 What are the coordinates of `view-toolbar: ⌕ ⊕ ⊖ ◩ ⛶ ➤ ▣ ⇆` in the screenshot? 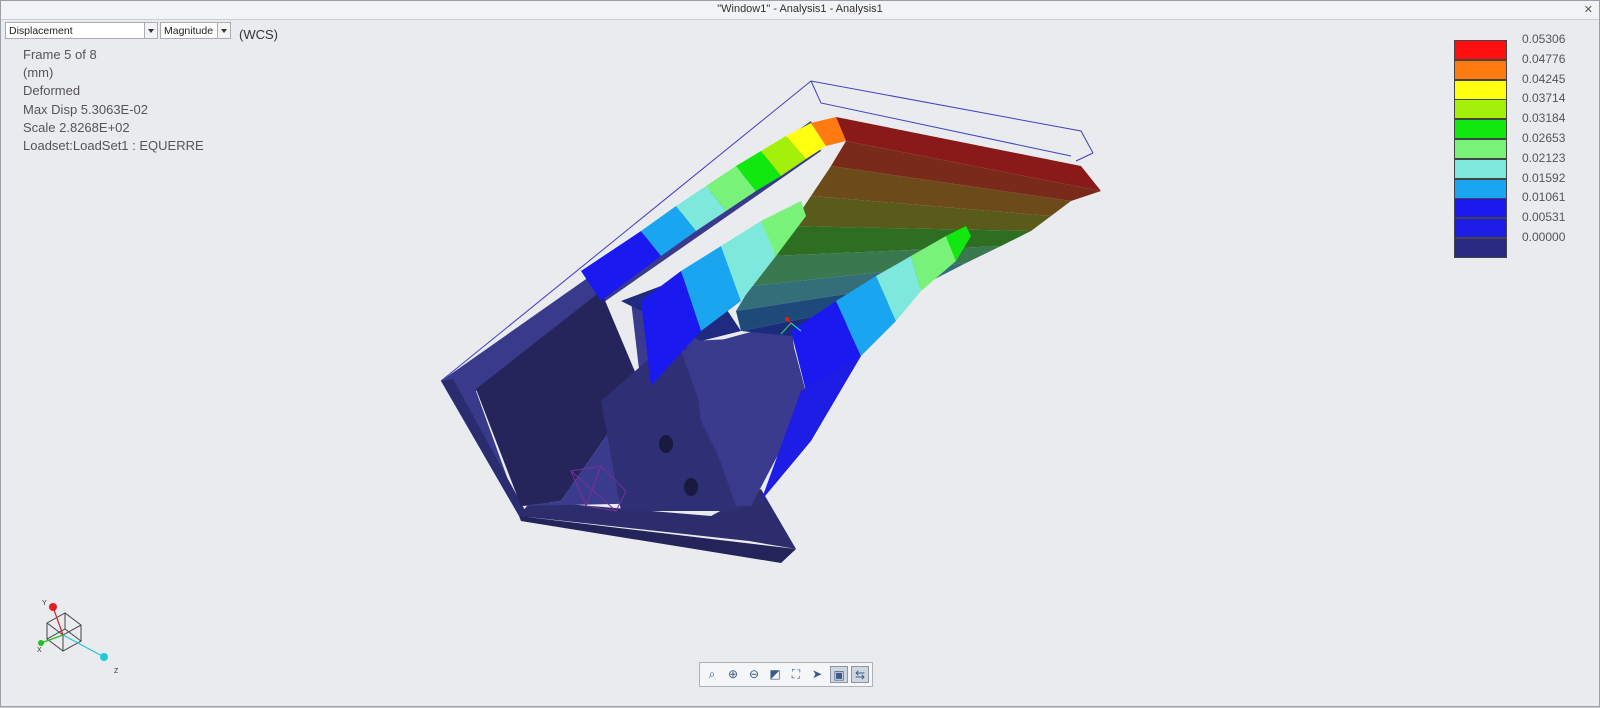 It's located at (786, 674).